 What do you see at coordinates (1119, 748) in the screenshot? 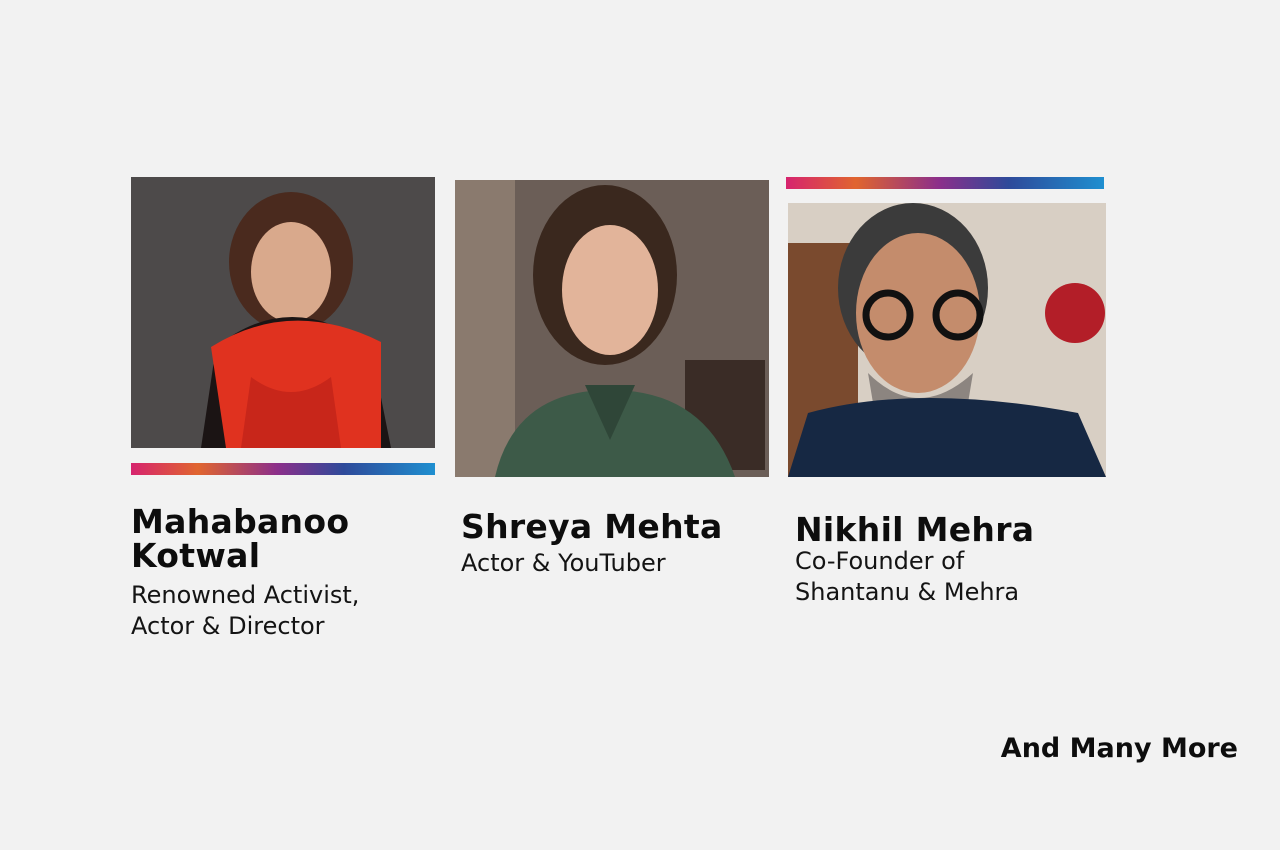
I see `and-many-more-label: And Many More` at bounding box center [1119, 748].